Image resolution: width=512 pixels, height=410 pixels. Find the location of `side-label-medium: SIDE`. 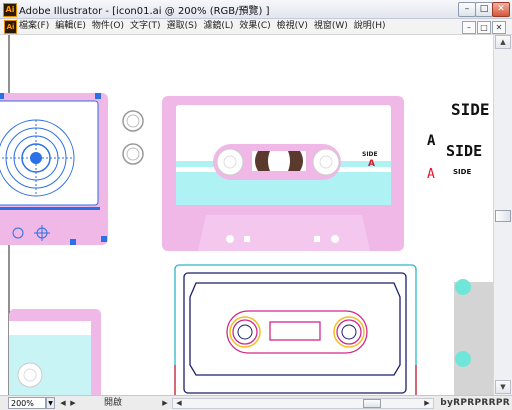

side-label-medium: SIDE is located at coordinates (464, 151).